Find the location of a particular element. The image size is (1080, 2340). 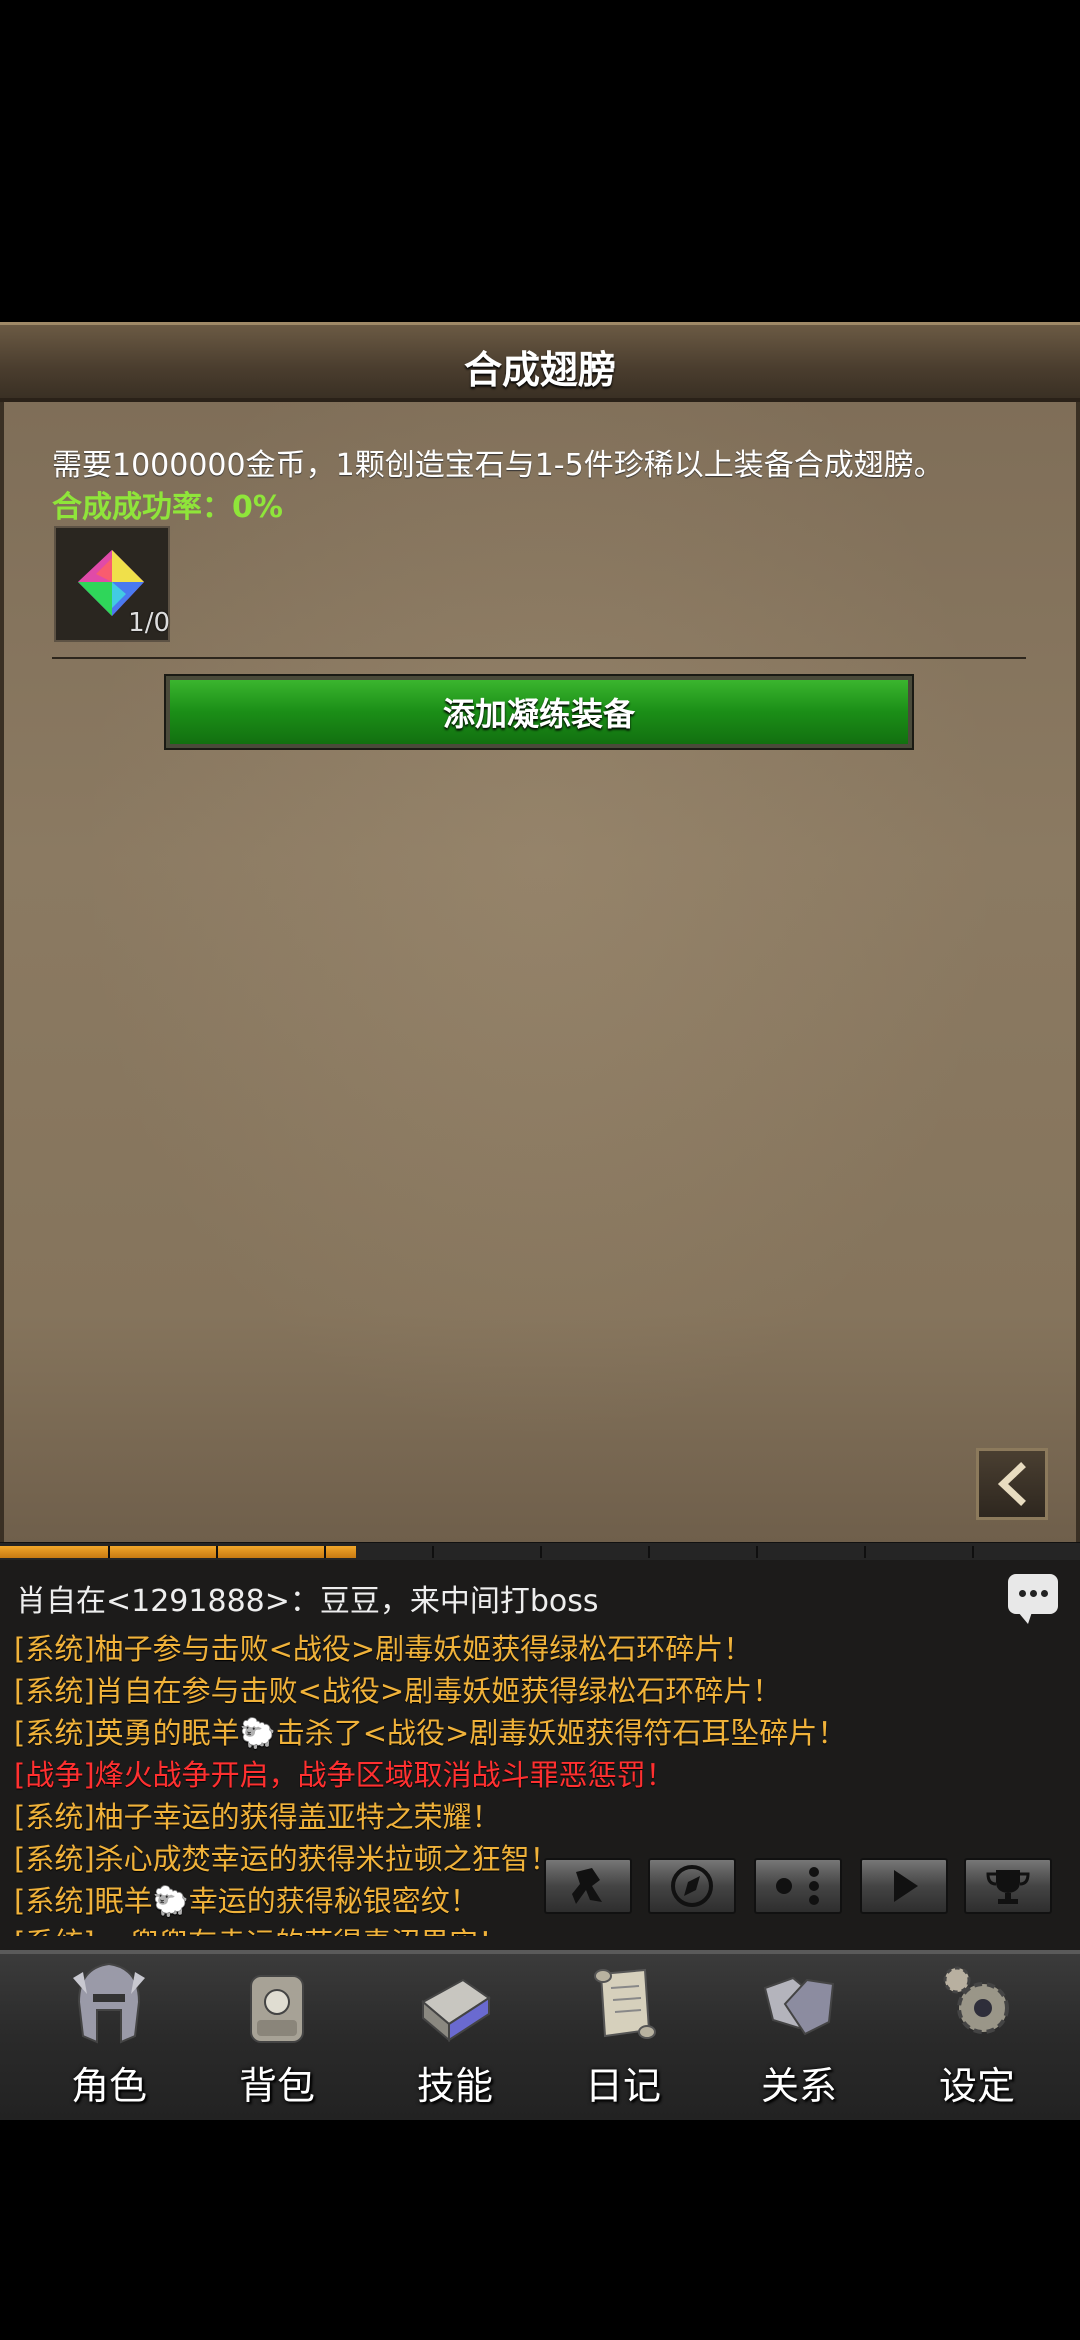

nav-skills: 技能 is located at coordinates (455, 2038).